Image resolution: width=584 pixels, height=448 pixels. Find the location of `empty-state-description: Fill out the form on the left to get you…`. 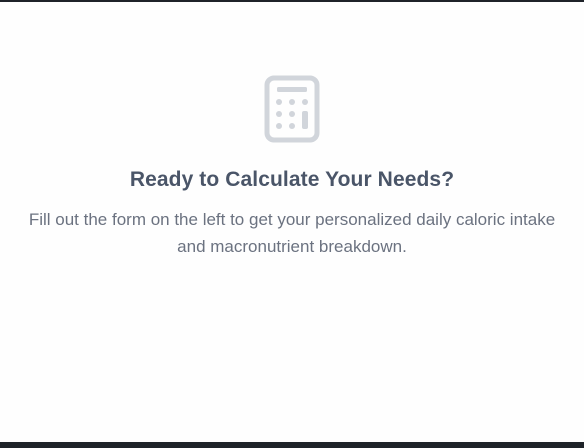

empty-state-description: Fill out the form on the left to get you… is located at coordinates (292, 233).